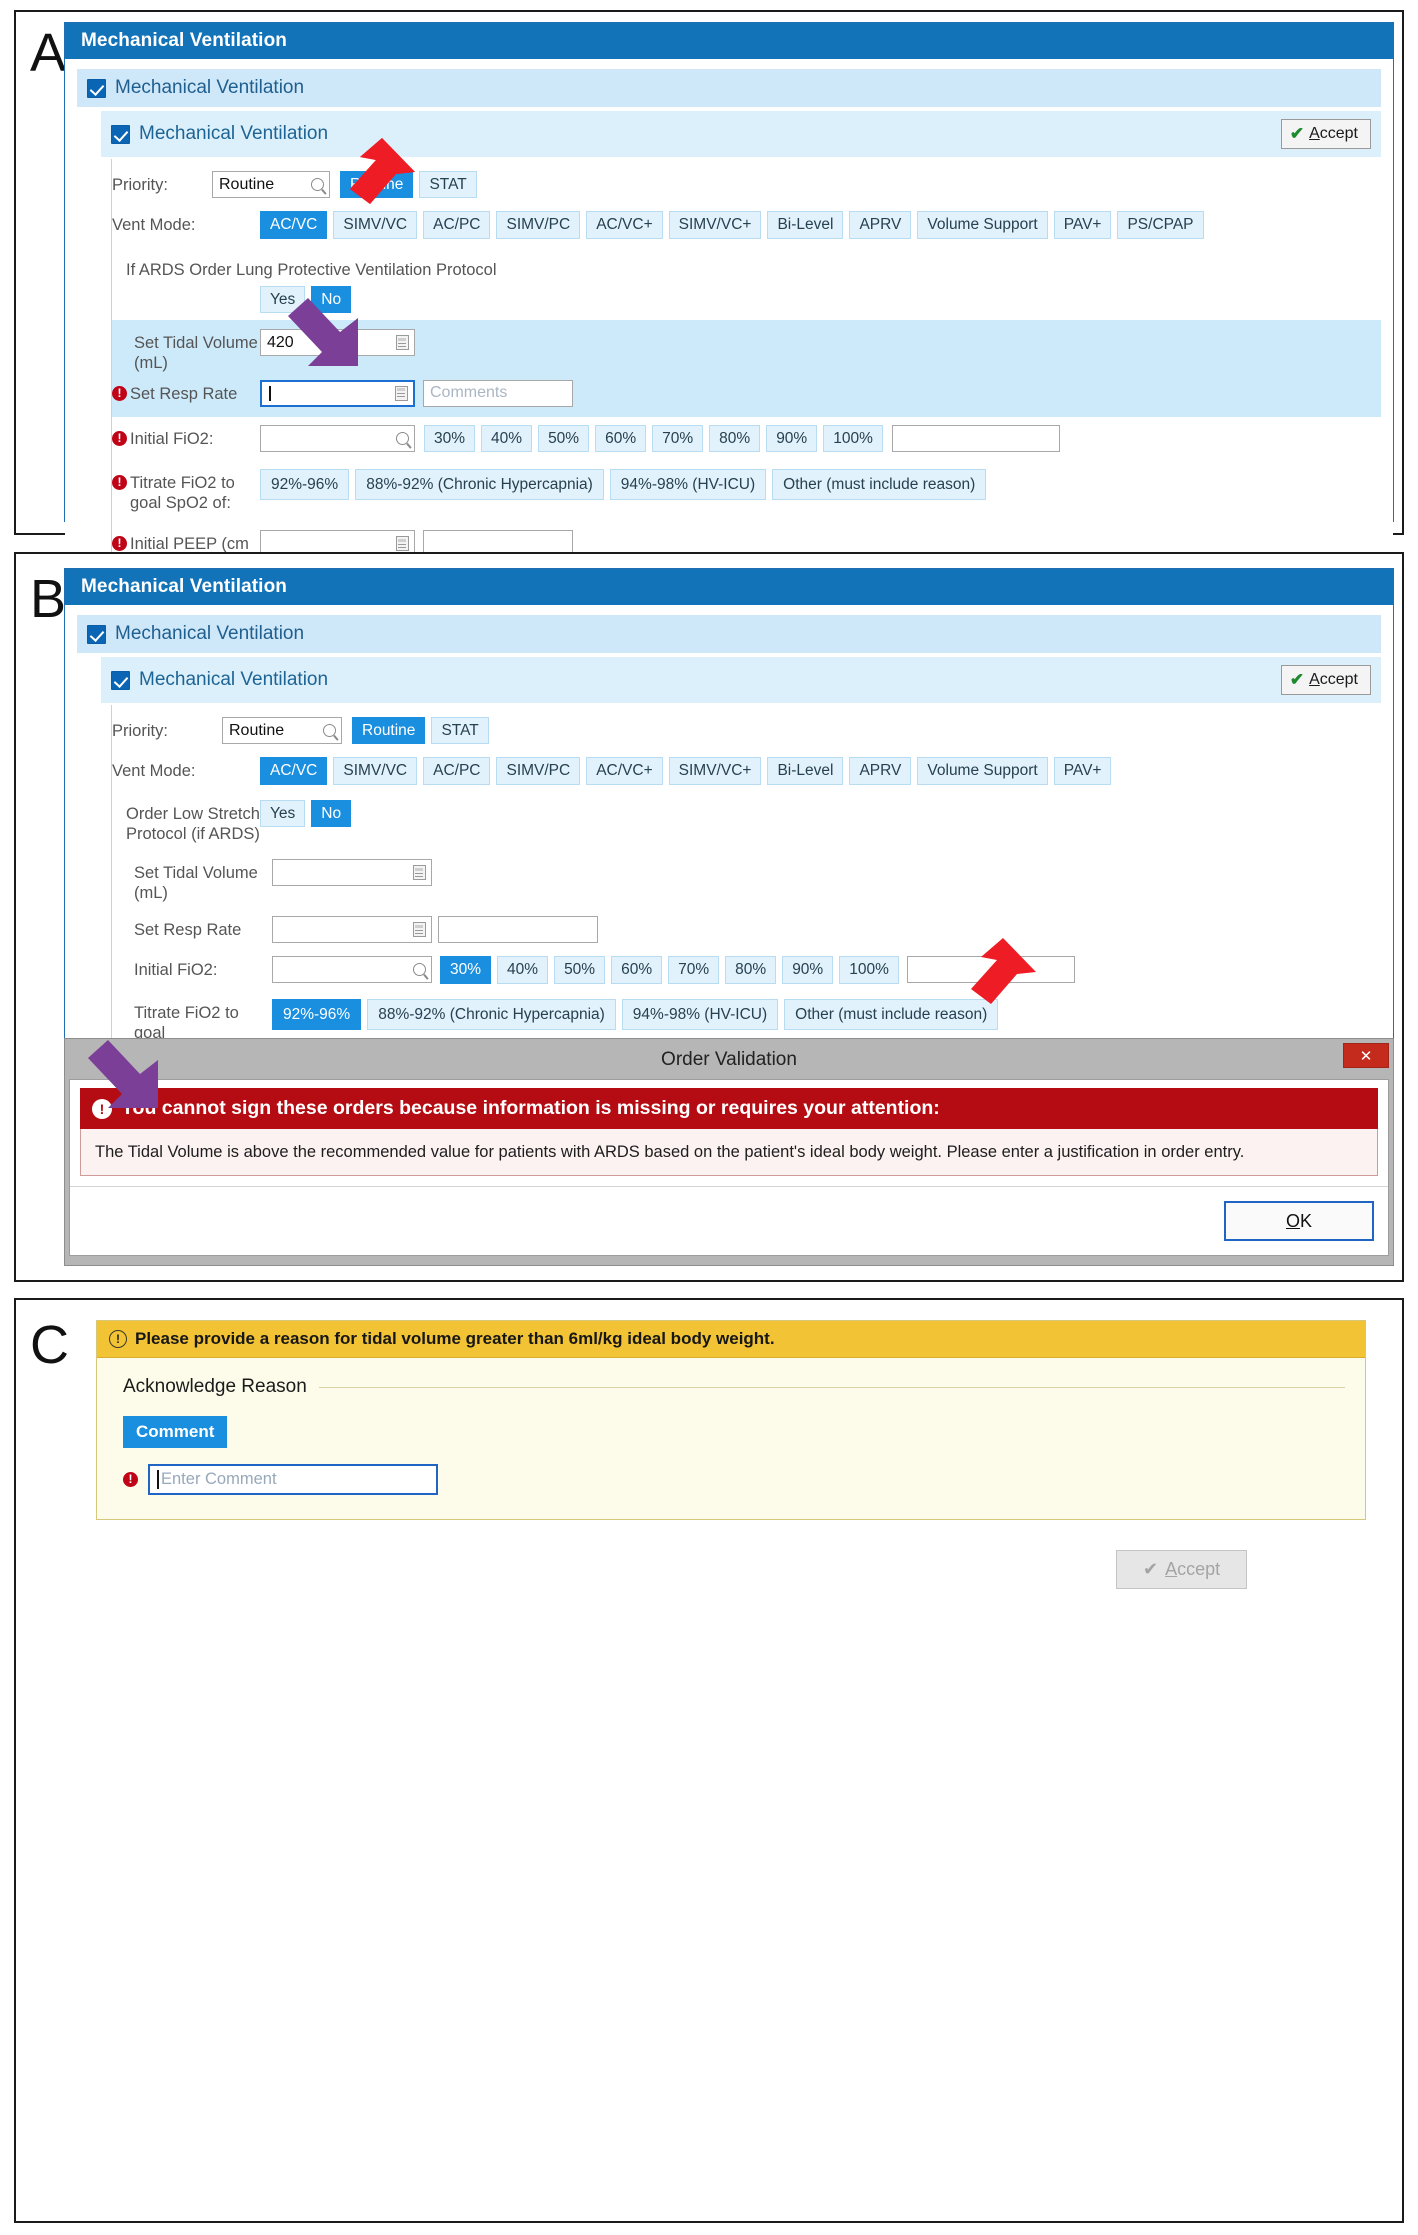  What do you see at coordinates (186, 491) in the screenshot?
I see `label-titrate-a: Titrate FiO2 to goal SpO2 of:` at bounding box center [186, 491].